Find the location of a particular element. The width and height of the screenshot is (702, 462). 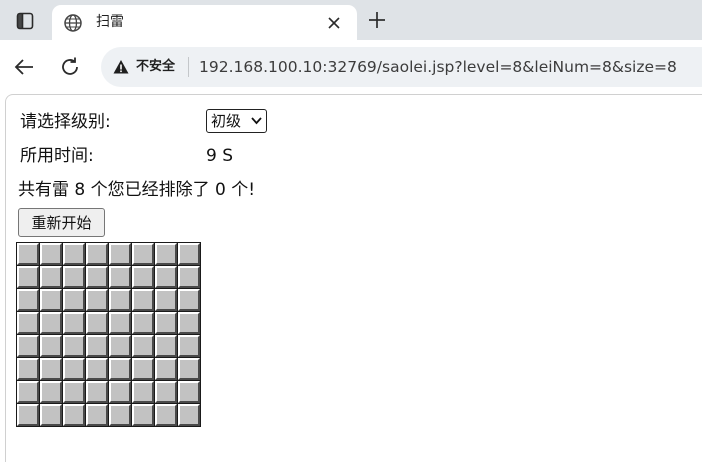

time-value: 9 S is located at coordinates (220, 156).